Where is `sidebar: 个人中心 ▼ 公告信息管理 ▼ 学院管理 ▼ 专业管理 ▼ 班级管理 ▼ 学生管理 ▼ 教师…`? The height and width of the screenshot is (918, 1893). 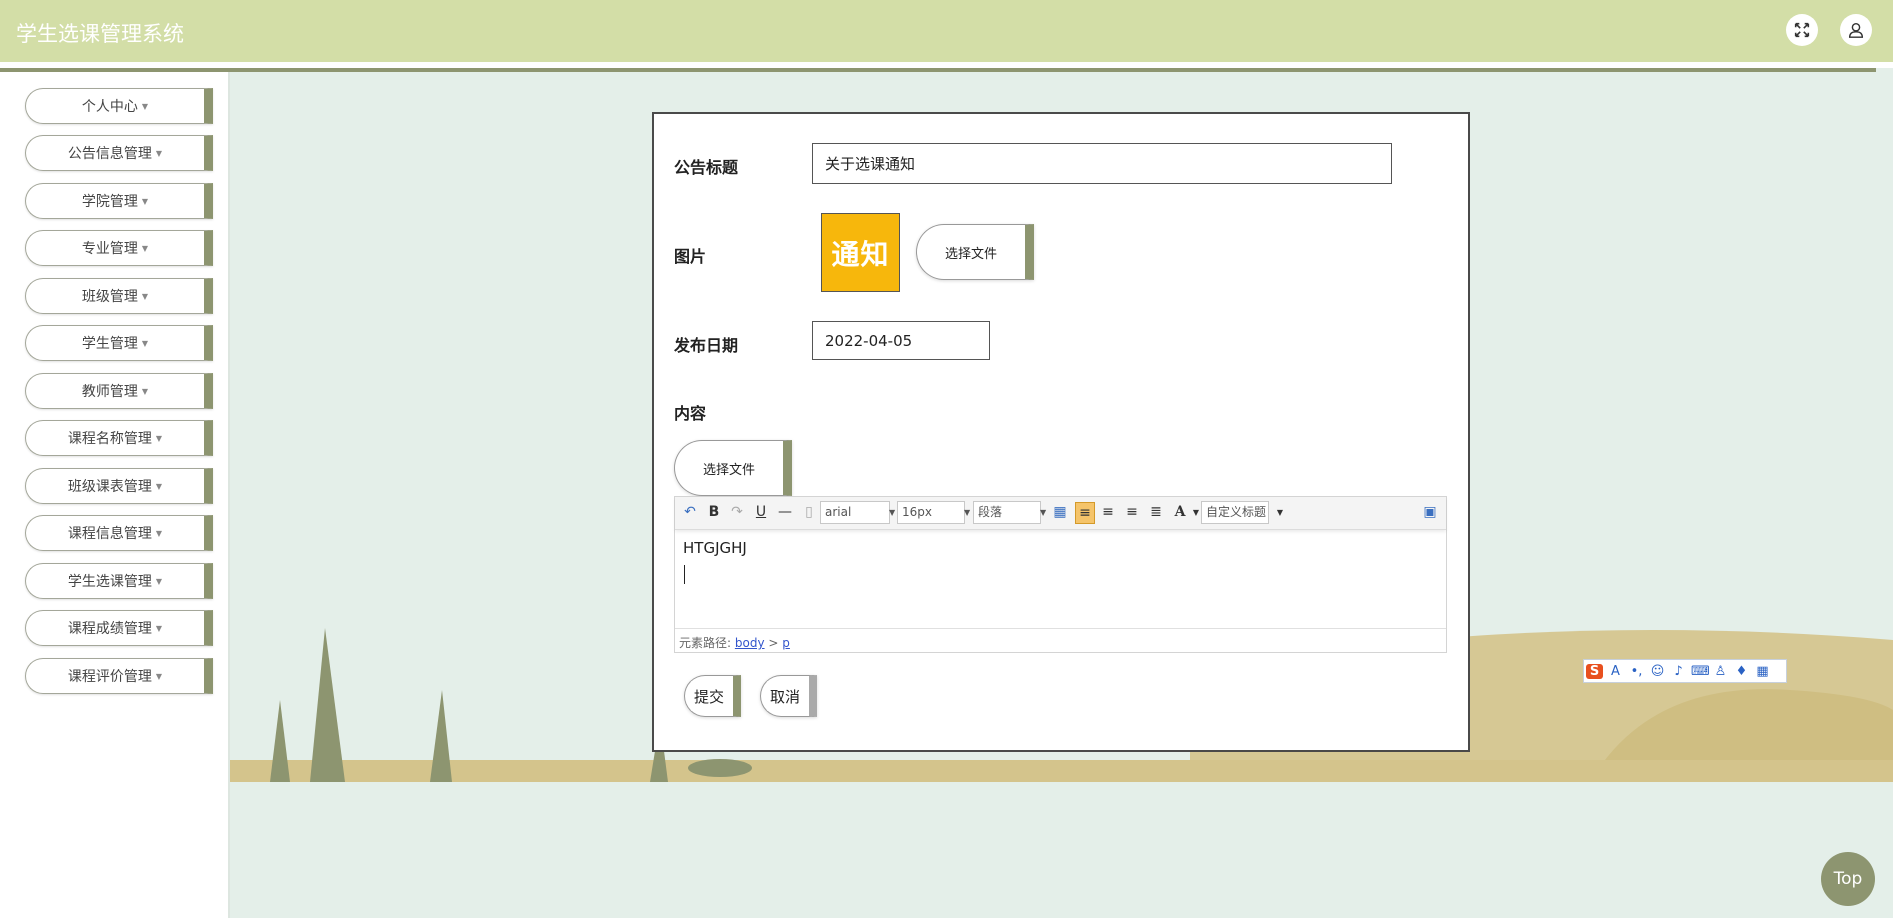
sidebar: 个人中心 ▼ 公告信息管理 ▼ 学院管理 ▼ 专业管理 ▼ 班级管理 ▼ 学生管理 ▼ 教师… is located at coordinates (115, 495).